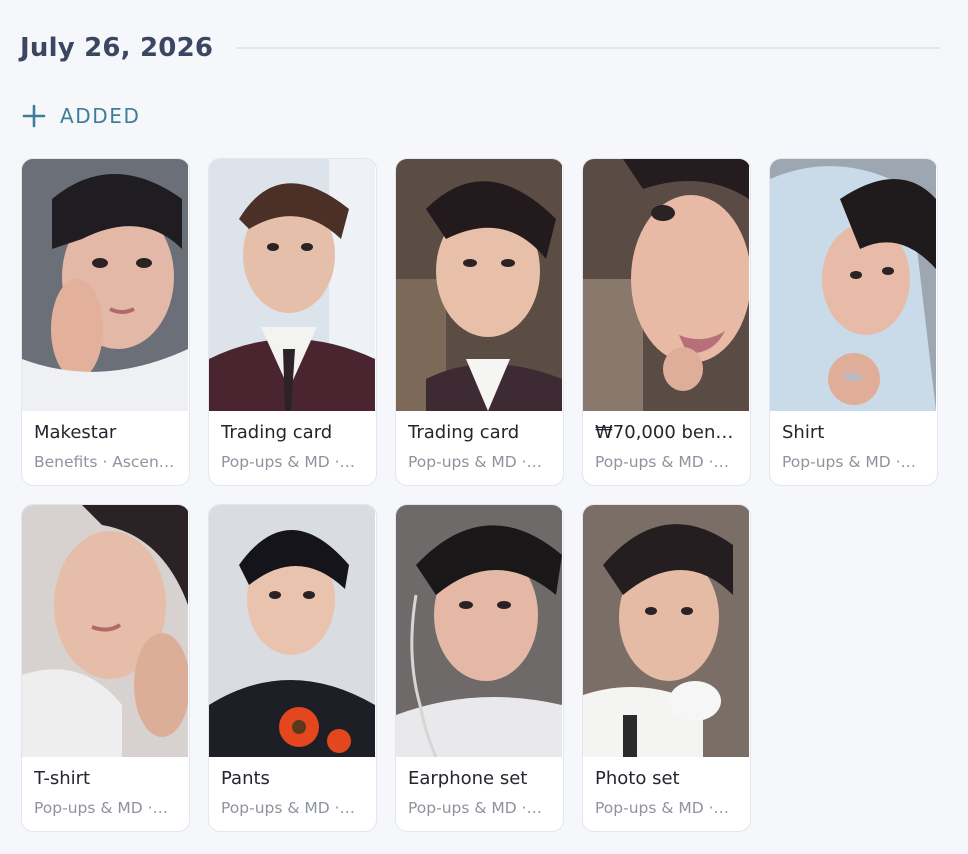 This screenshot has height=854, width=968. I want to click on item-name: Pants, so click(245, 778).